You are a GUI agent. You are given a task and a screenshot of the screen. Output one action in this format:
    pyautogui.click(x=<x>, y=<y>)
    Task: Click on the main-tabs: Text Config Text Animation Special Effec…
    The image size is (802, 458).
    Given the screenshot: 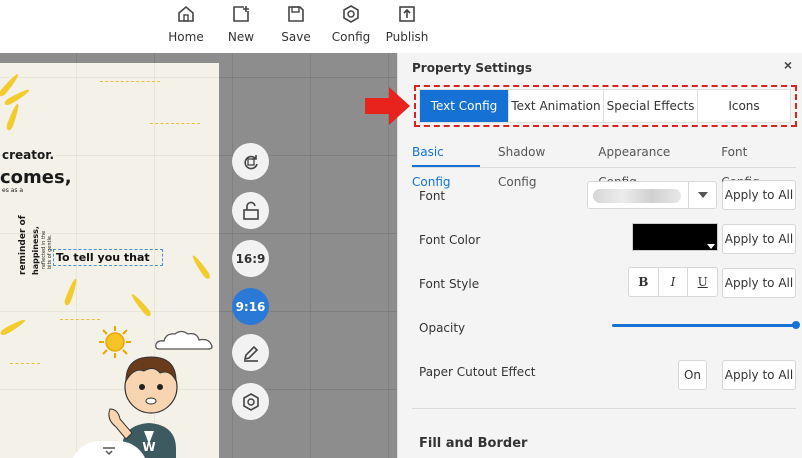 What is the action you would take?
    pyautogui.click(x=605, y=106)
    